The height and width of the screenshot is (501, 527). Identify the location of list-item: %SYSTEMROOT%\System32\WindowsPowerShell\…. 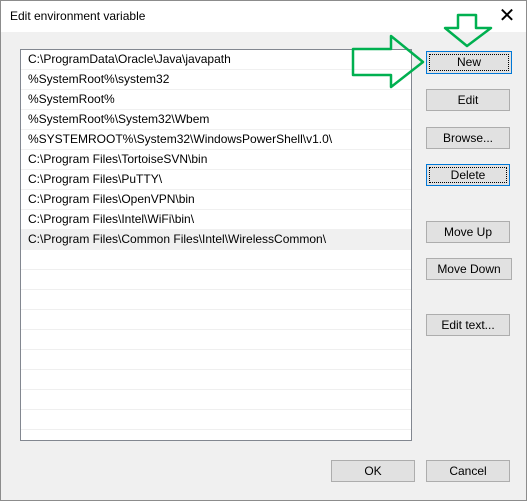
(216, 140).